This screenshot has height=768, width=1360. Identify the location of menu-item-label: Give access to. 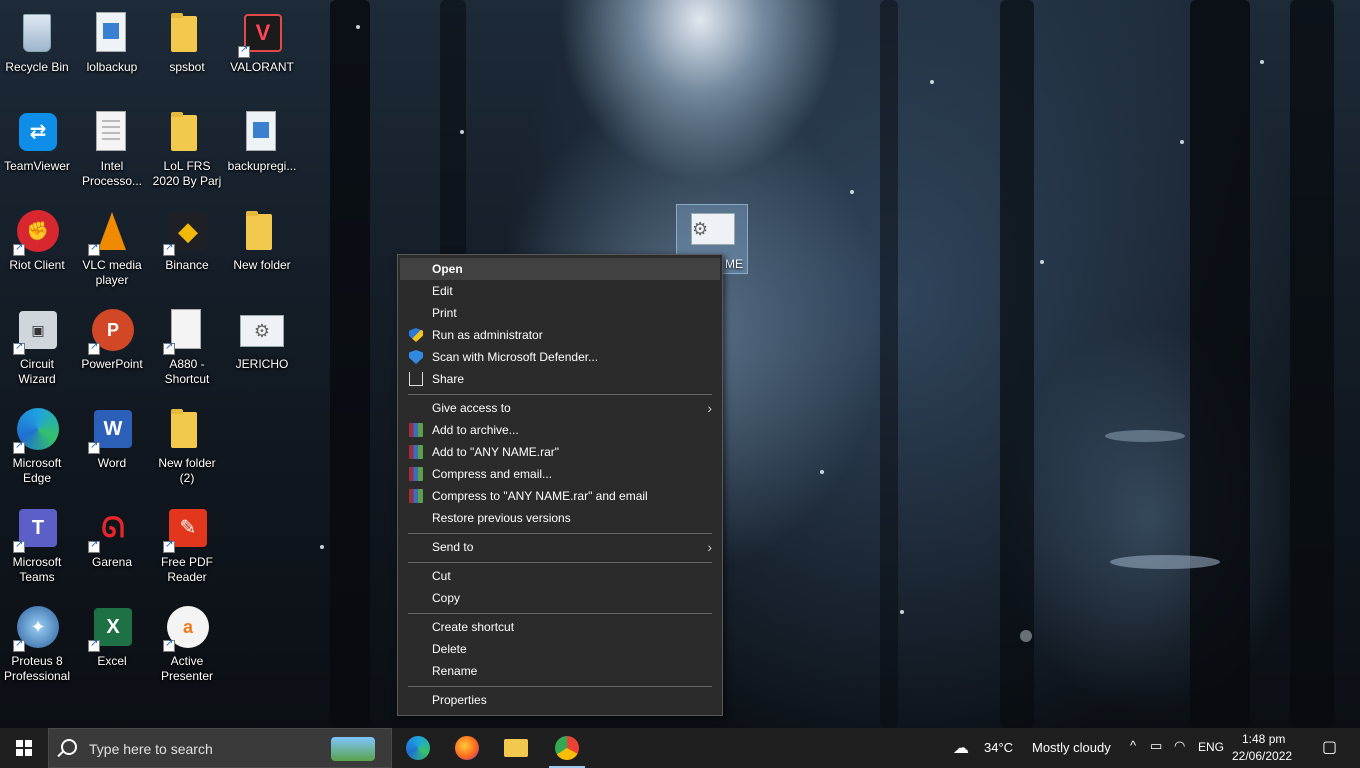
(471, 408).